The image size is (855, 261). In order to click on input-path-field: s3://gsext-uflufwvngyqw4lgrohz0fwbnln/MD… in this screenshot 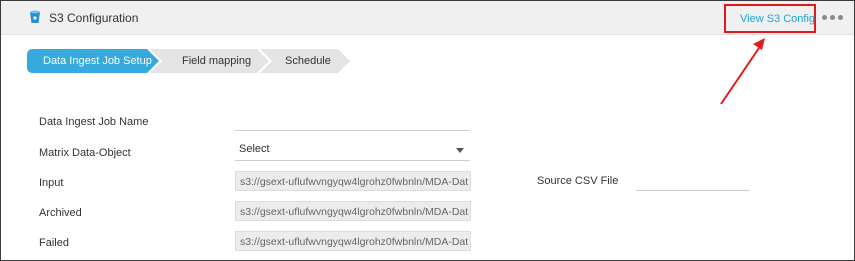, I will do `click(353, 181)`.